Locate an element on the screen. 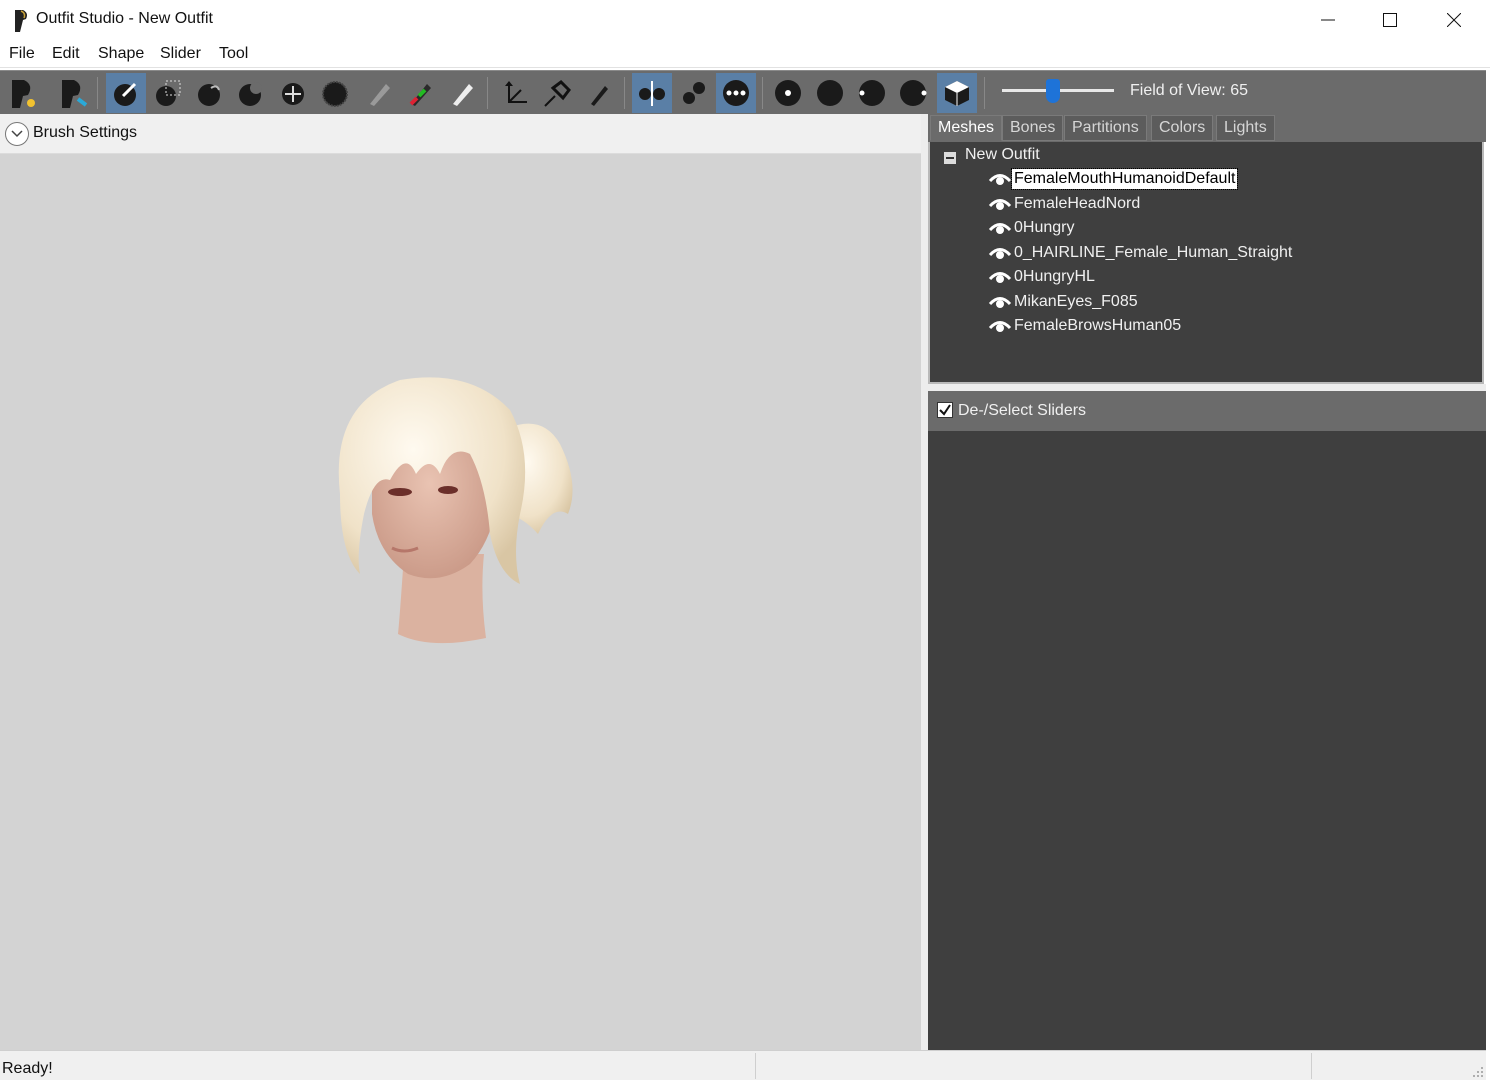 The width and height of the screenshot is (1490, 1080). x-mirror-button is located at coordinates (652, 93).